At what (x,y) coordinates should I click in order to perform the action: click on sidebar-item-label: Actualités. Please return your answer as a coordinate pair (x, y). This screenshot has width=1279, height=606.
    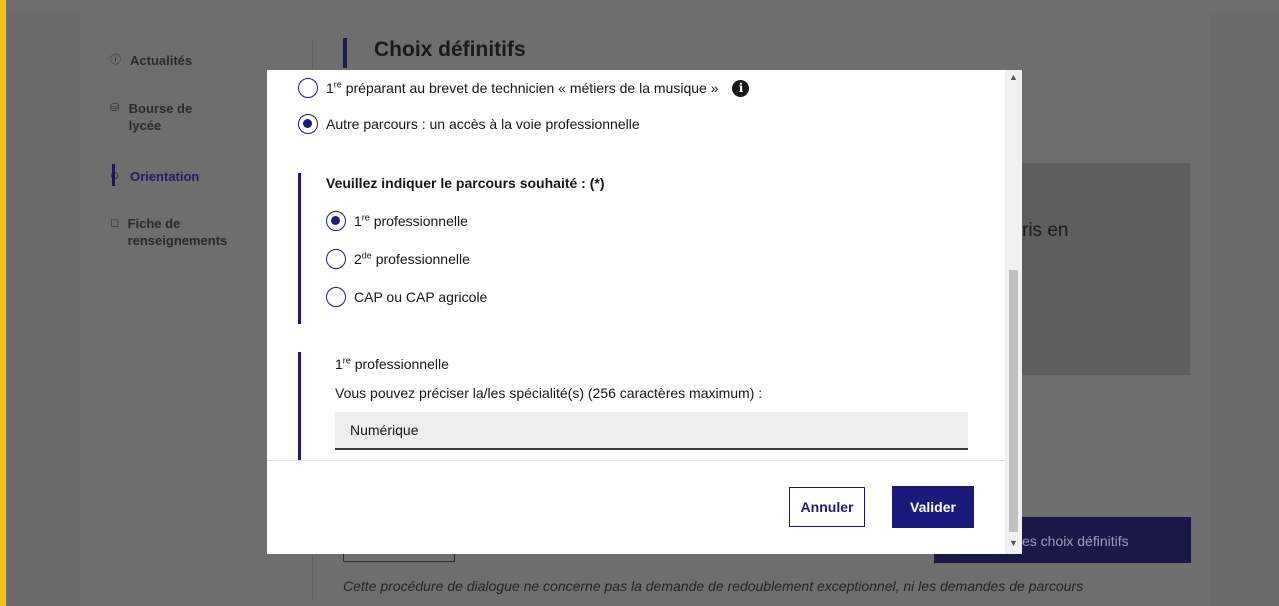
    Looking at the image, I should click on (161, 60).